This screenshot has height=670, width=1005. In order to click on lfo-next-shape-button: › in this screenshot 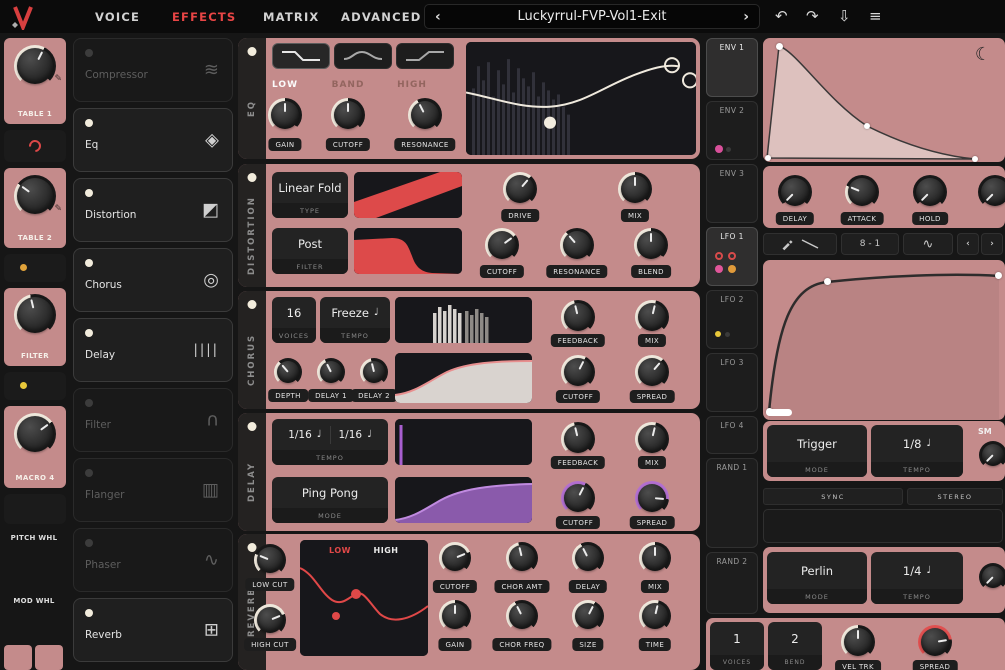, I will do `click(992, 244)`.